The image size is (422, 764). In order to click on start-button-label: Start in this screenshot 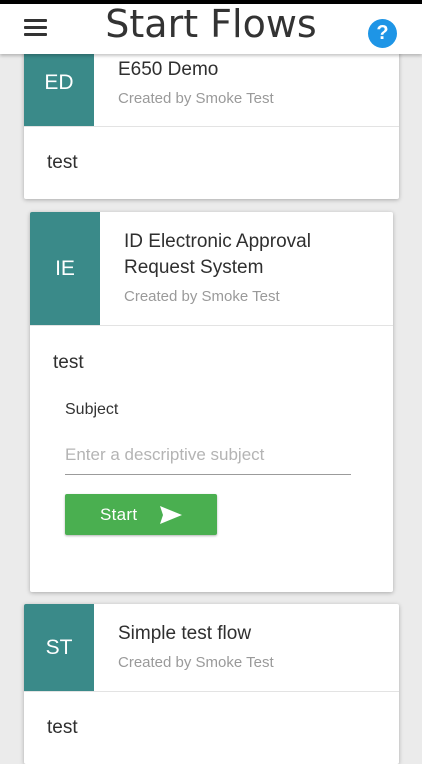, I will do `click(119, 514)`.